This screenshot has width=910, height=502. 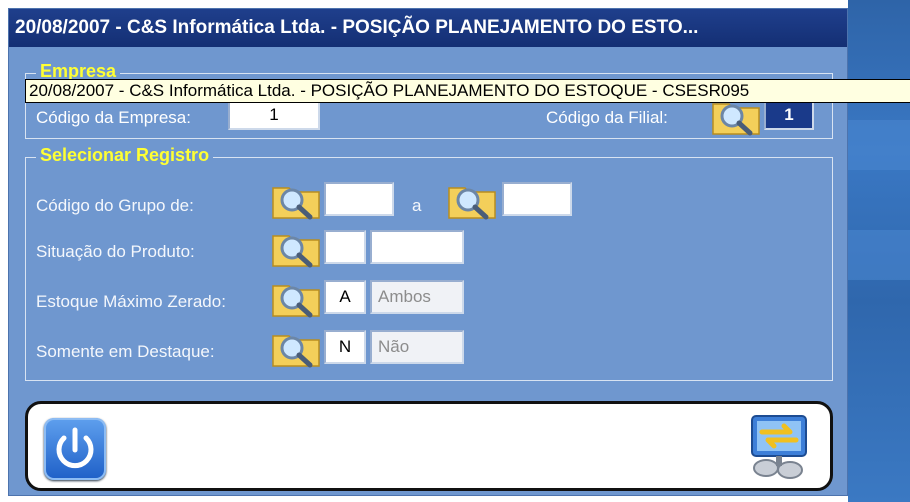 I want to click on destaque-lookup-icon, so click(x=296, y=348).